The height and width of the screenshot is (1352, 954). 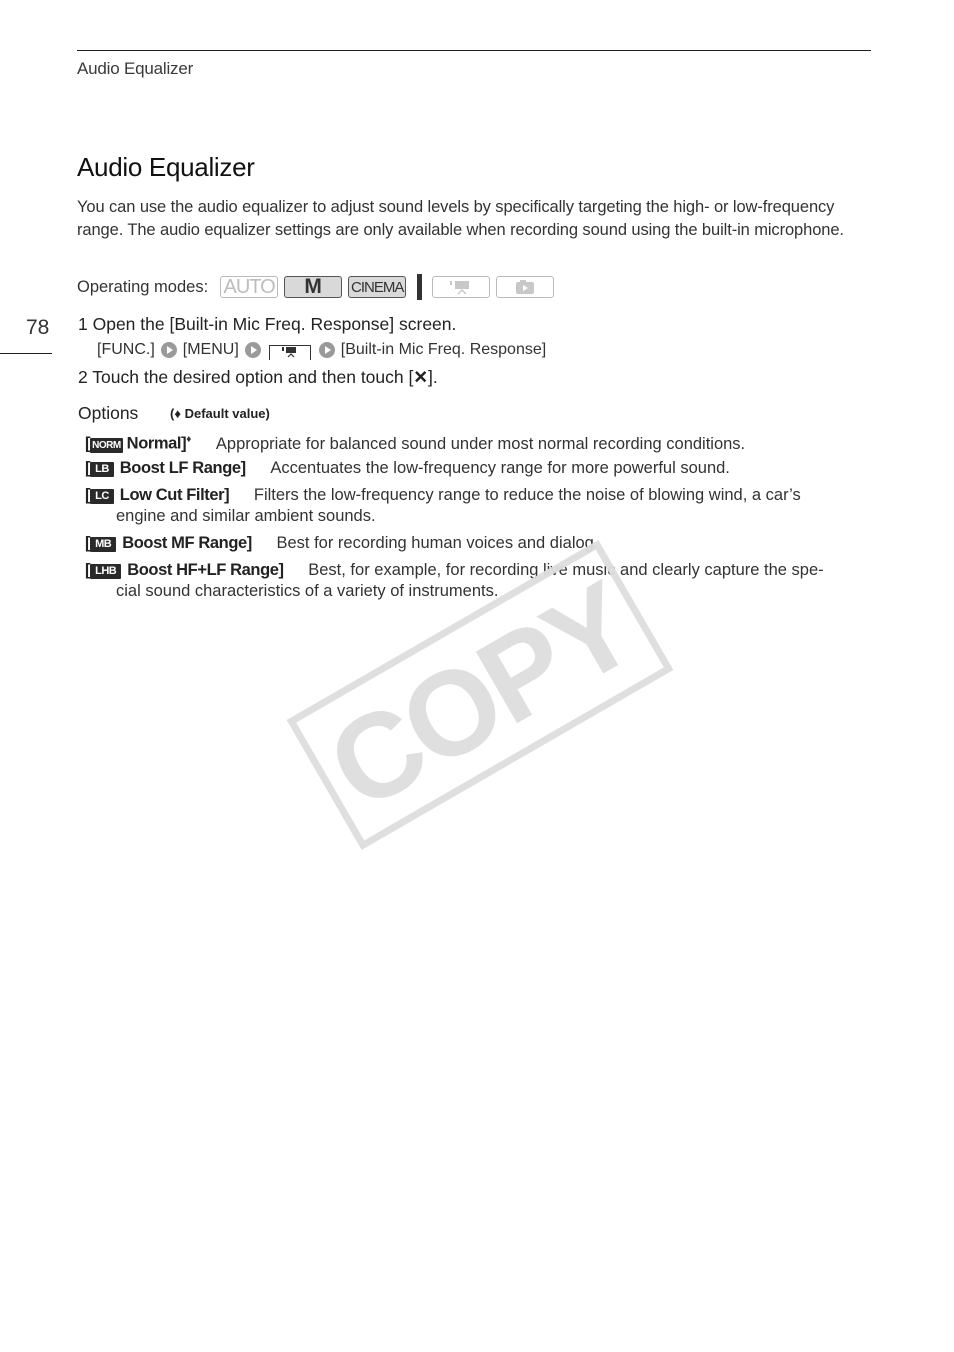 What do you see at coordinates (227, 413) in the screenshot?
I see `default-note-text: Default value)` at bounding box center [227, 413].